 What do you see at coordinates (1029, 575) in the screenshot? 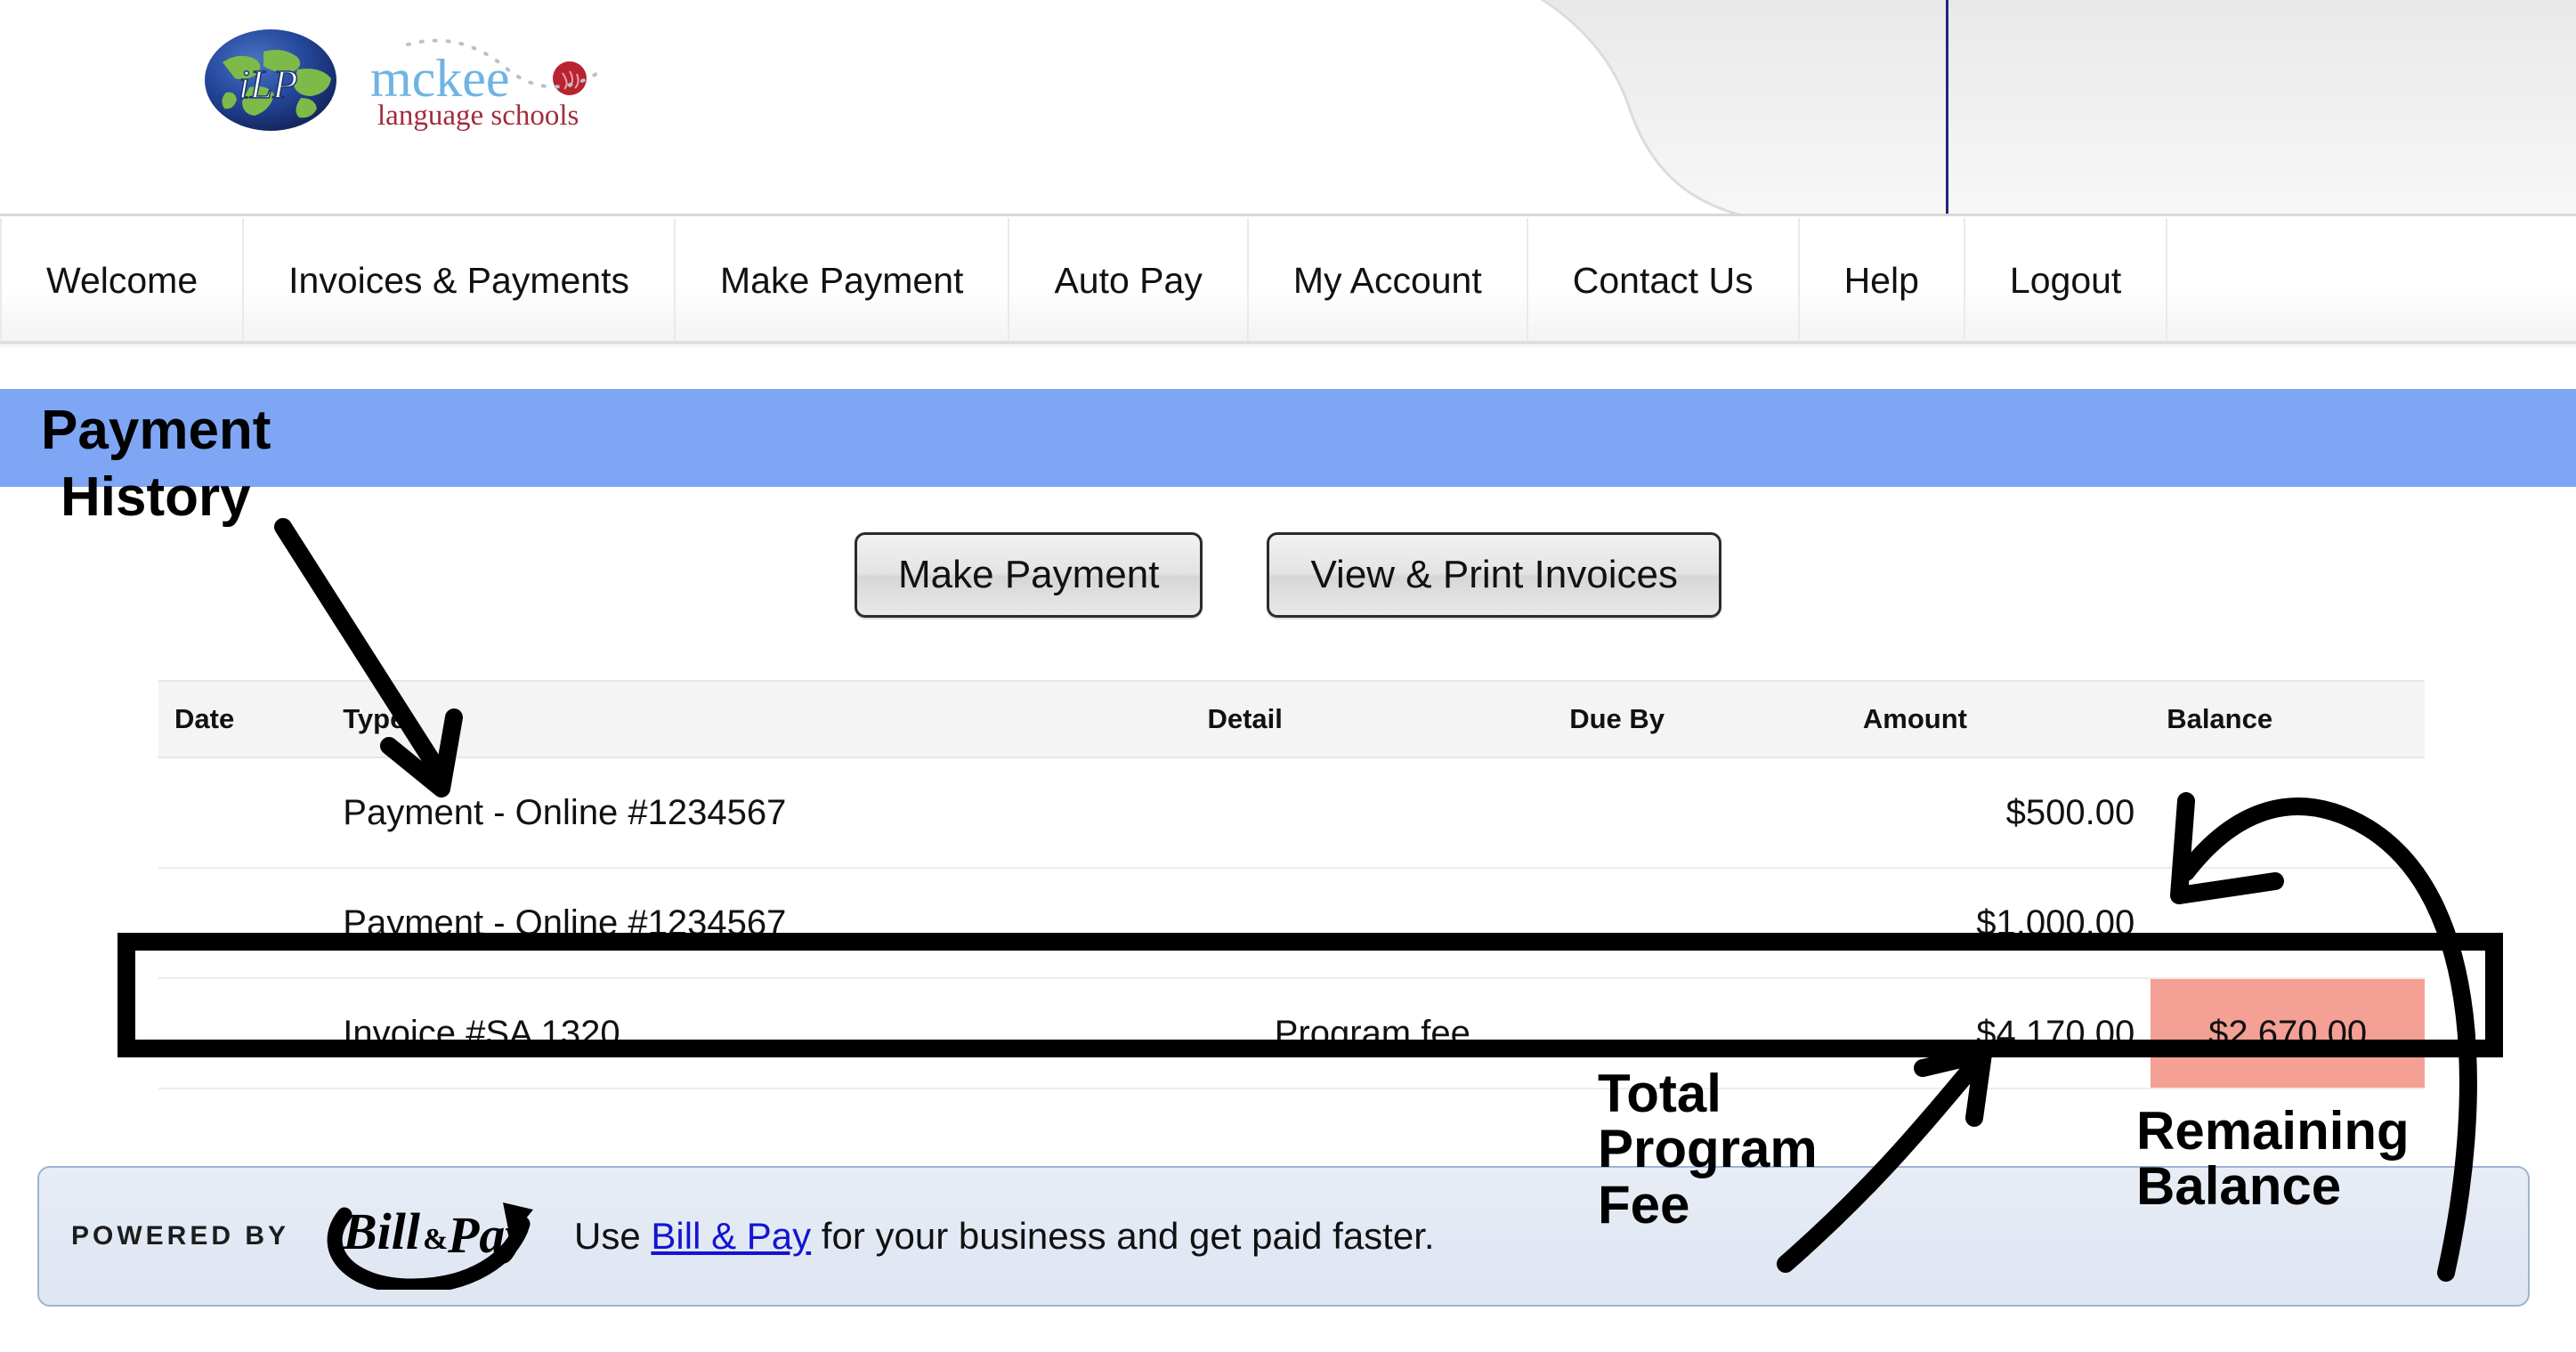
I see `make-payment-button: Make Payment` at bounding box center [1029, 575].